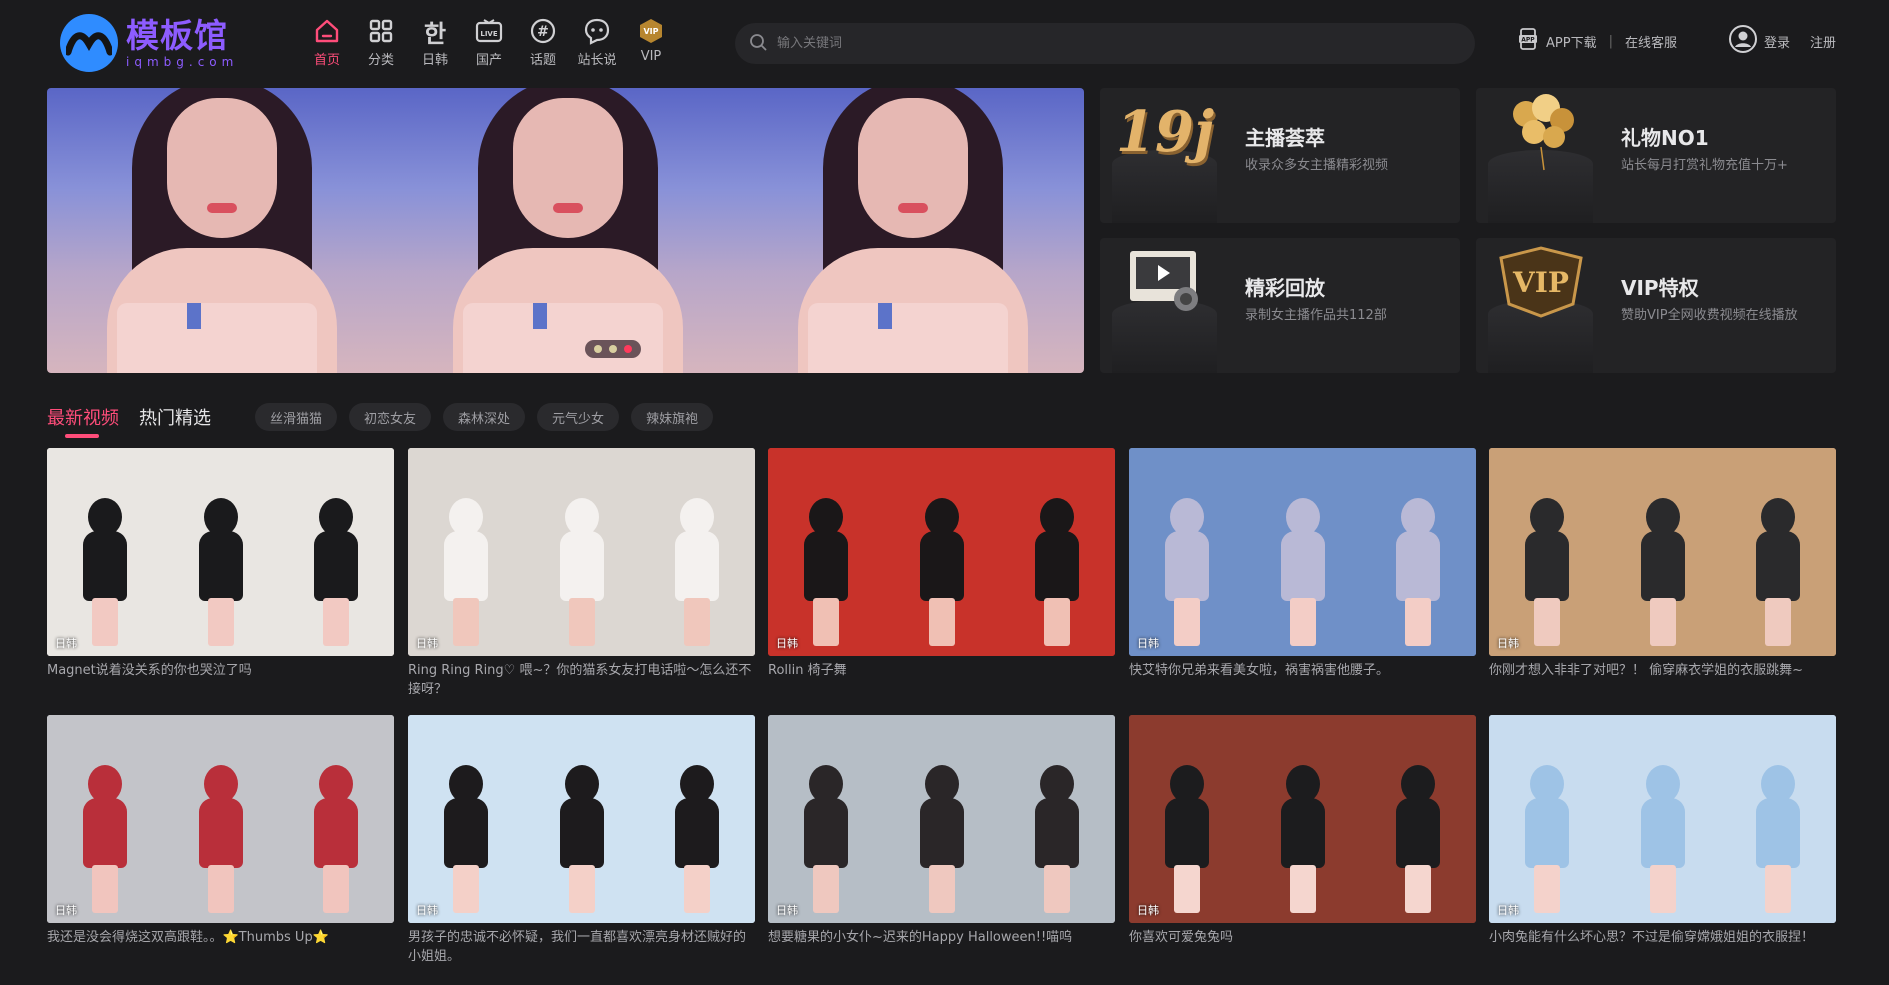 This screenshot has height=985, width=1889. What do you see at coordinates (1302, 670) in the screenshot?
I see `video-title: 快艾特你兄弟来看美女啦，祸害祸害他腰子。` at bounding box center [1302, 670].